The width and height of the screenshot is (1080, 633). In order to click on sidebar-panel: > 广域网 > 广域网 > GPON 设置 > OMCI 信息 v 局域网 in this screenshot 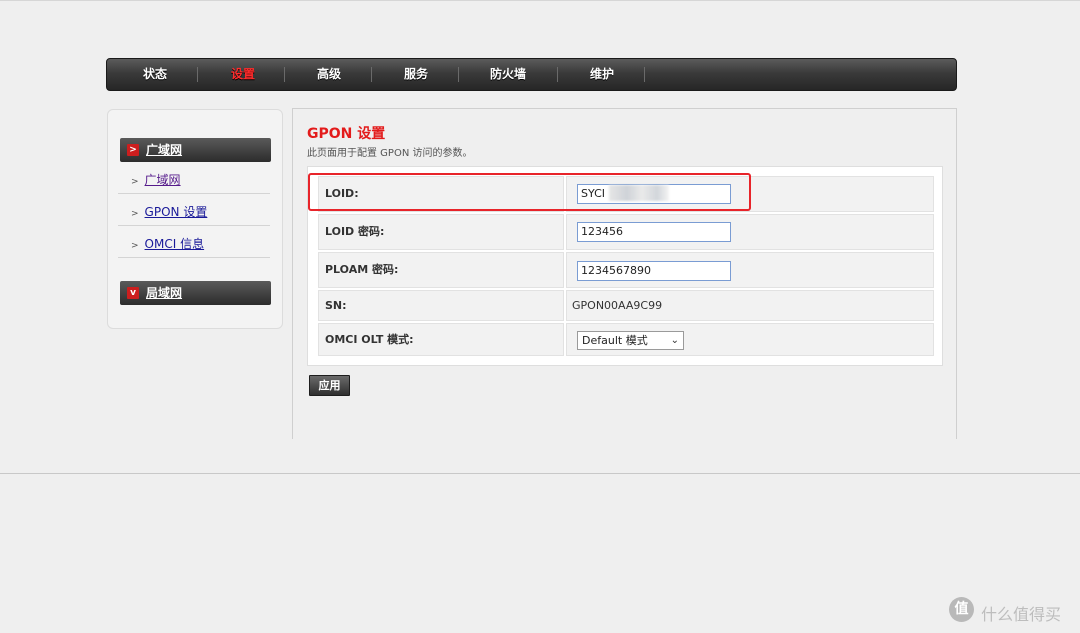, I will do `click(195, 219)`.